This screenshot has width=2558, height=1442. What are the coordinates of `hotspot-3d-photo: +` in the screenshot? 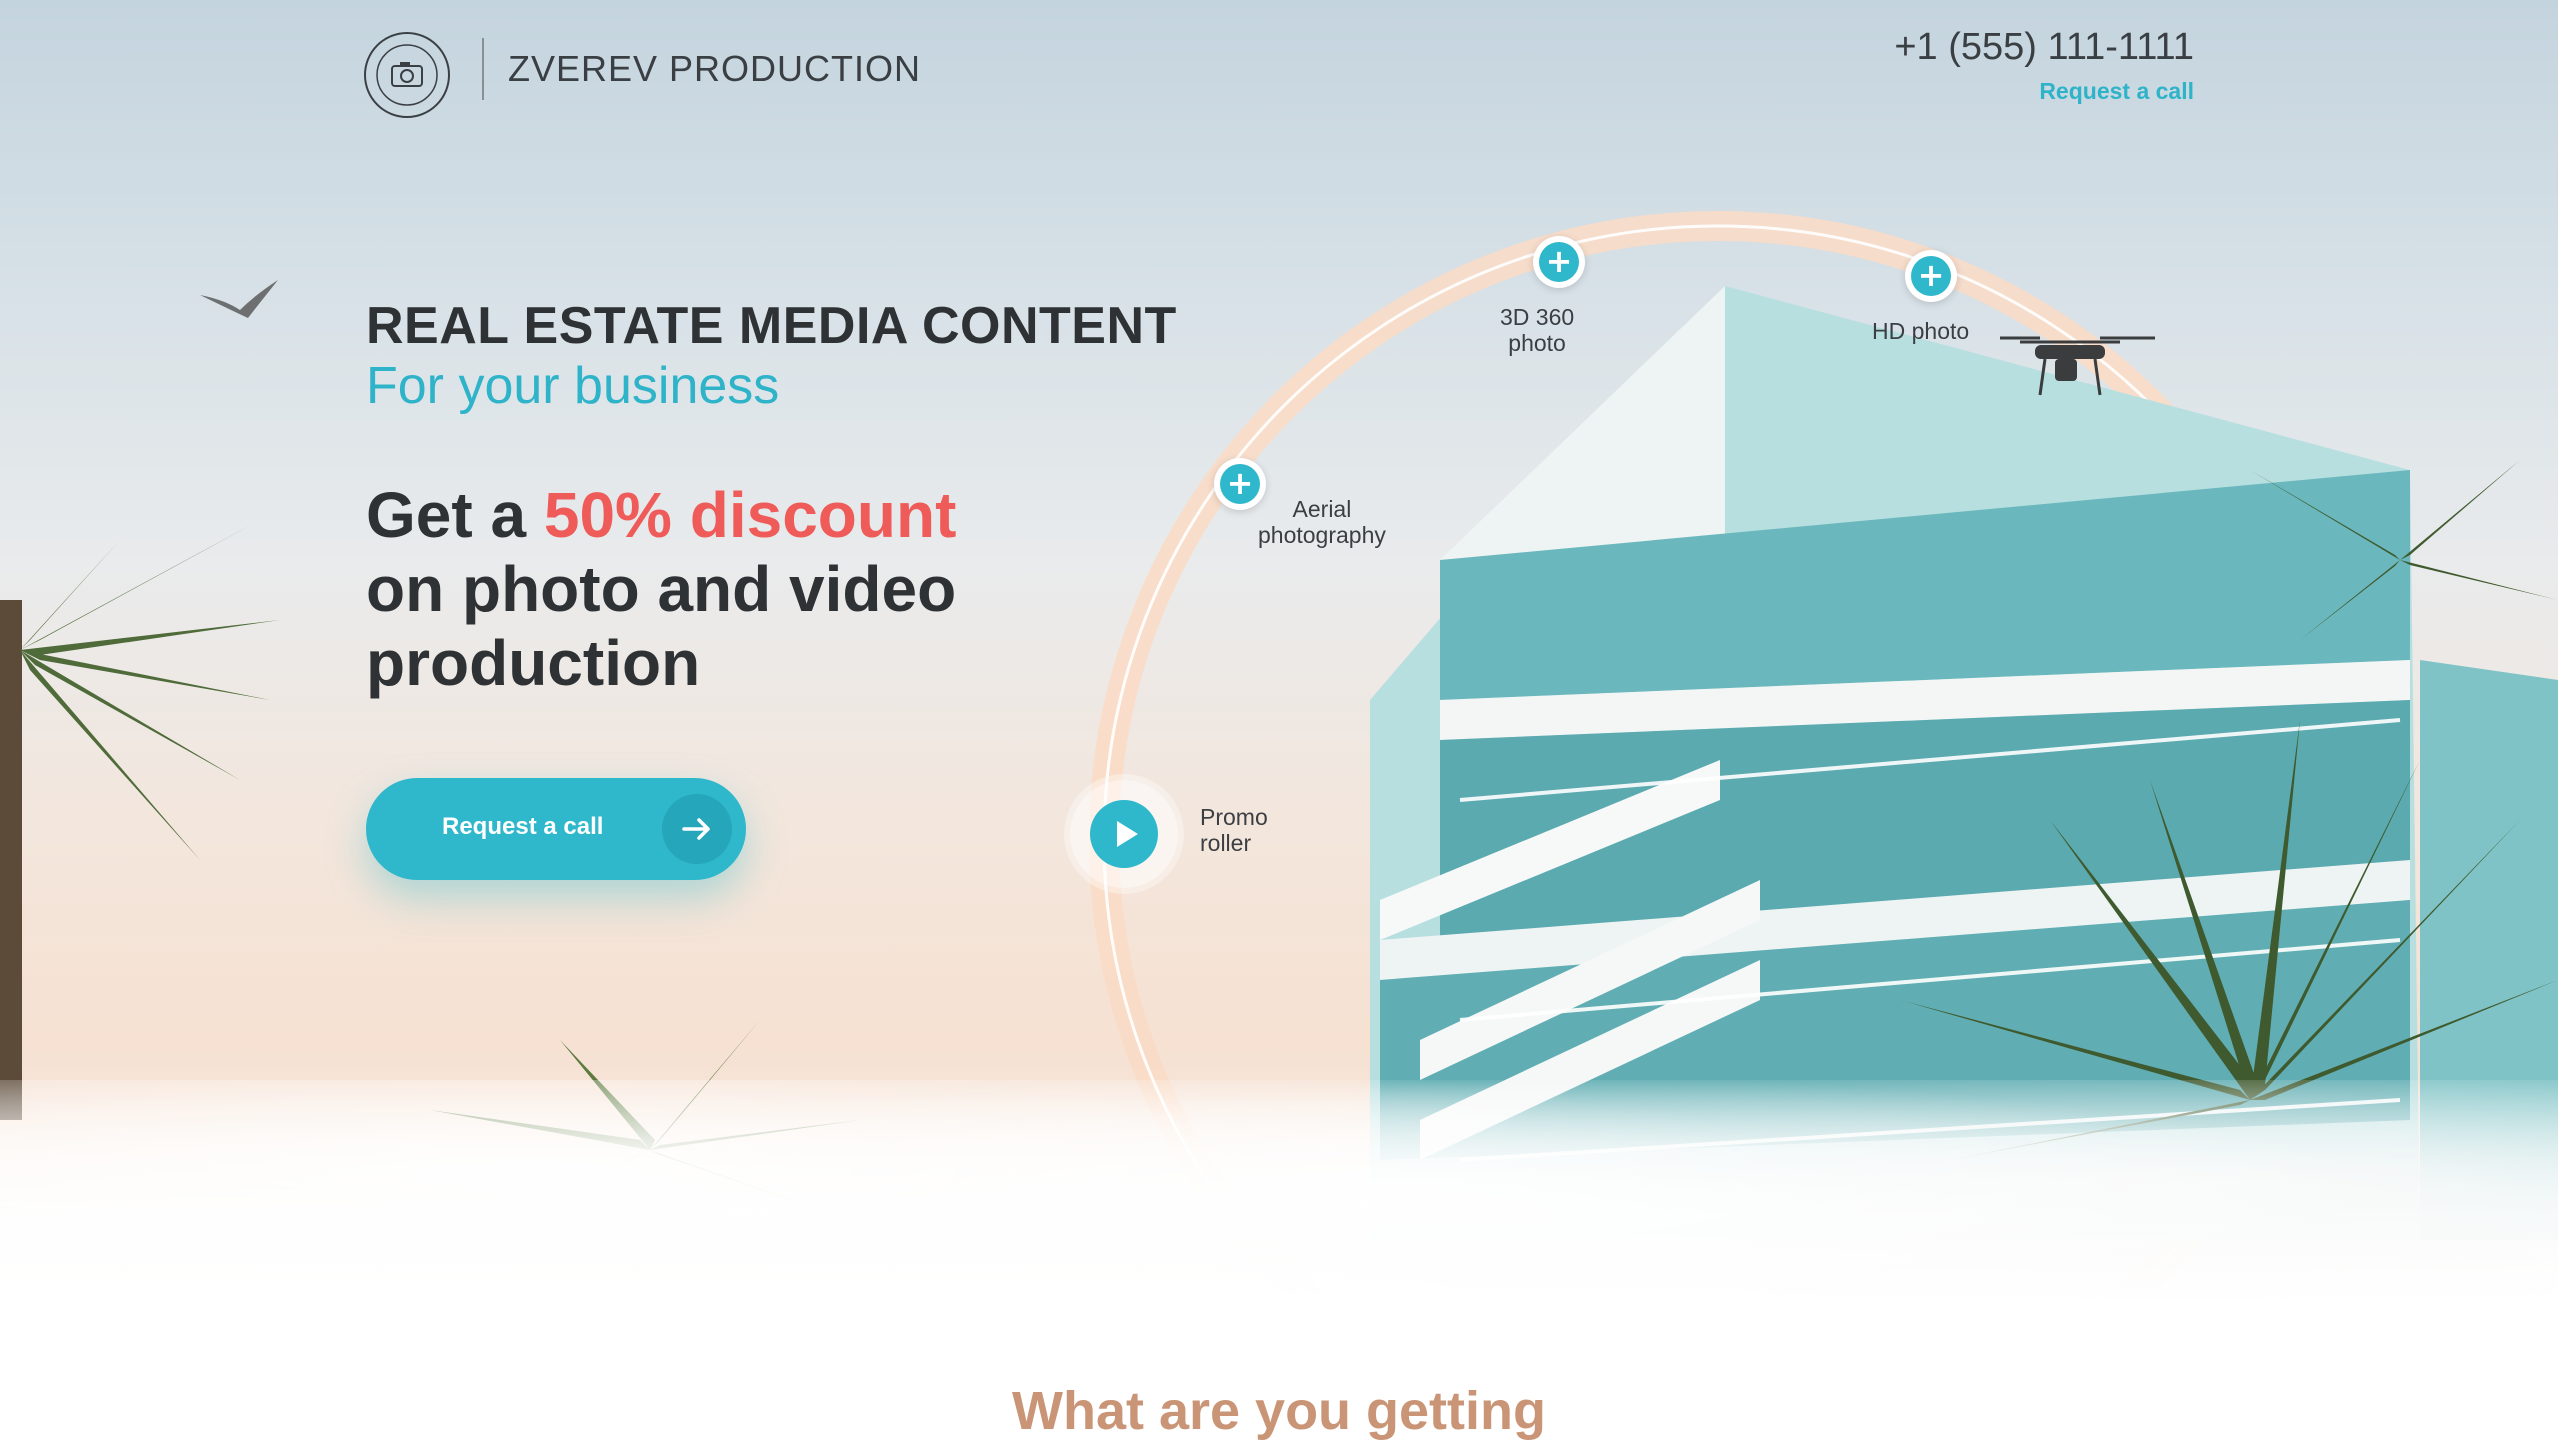 It's located at (1559, 262).